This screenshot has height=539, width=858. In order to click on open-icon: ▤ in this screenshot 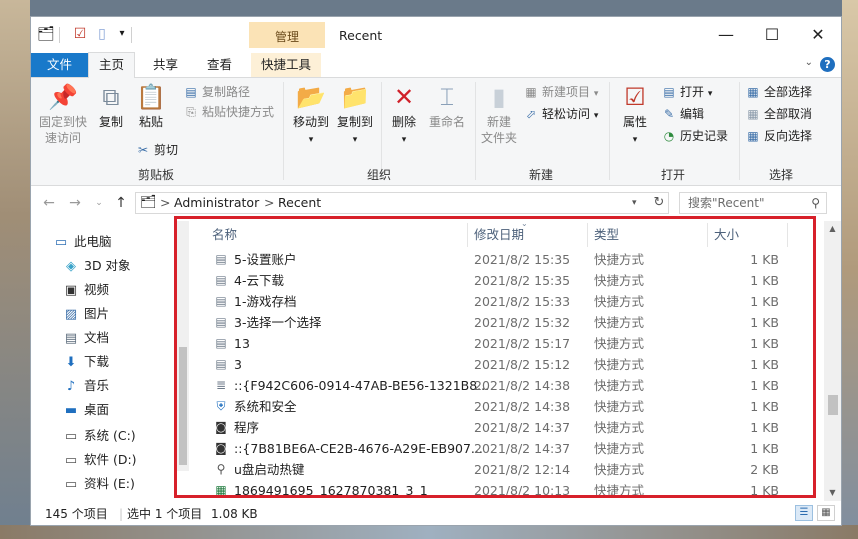, I will do `click(669, 92)`.